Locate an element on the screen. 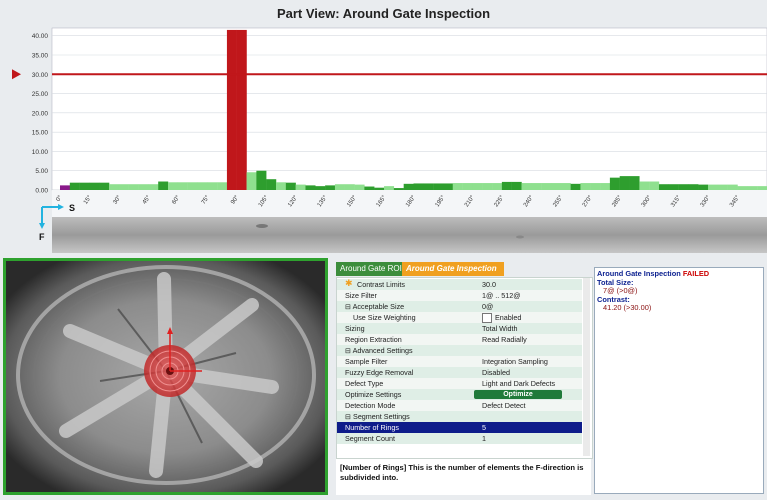 The width and height of the screenshot is (767, 500). prop-label: ⊟ Advanced Settings is located at coordinates (379, 350).